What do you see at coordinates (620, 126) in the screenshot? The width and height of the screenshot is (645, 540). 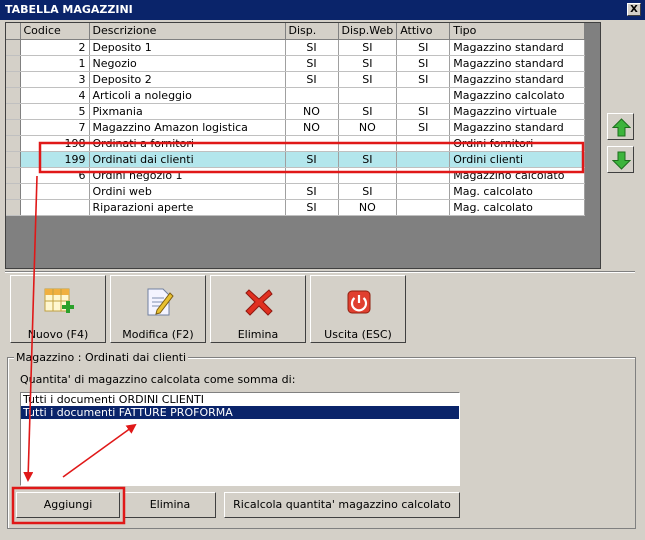 I see `move-up-button` at bounding box center [620, 126].